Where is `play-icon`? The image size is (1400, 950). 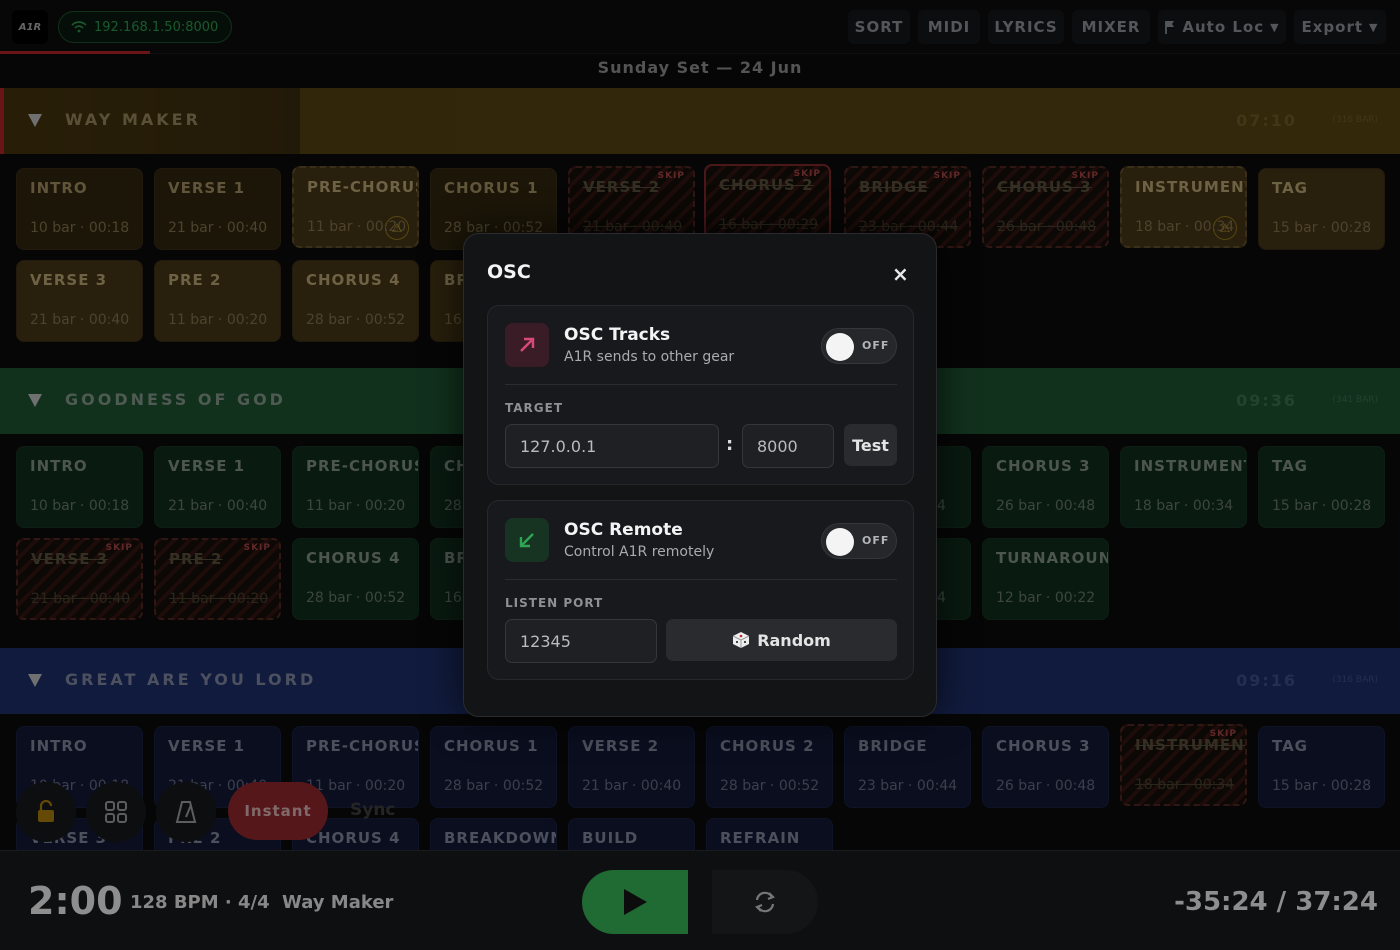 play-icon is located at coordinates (635, 902).